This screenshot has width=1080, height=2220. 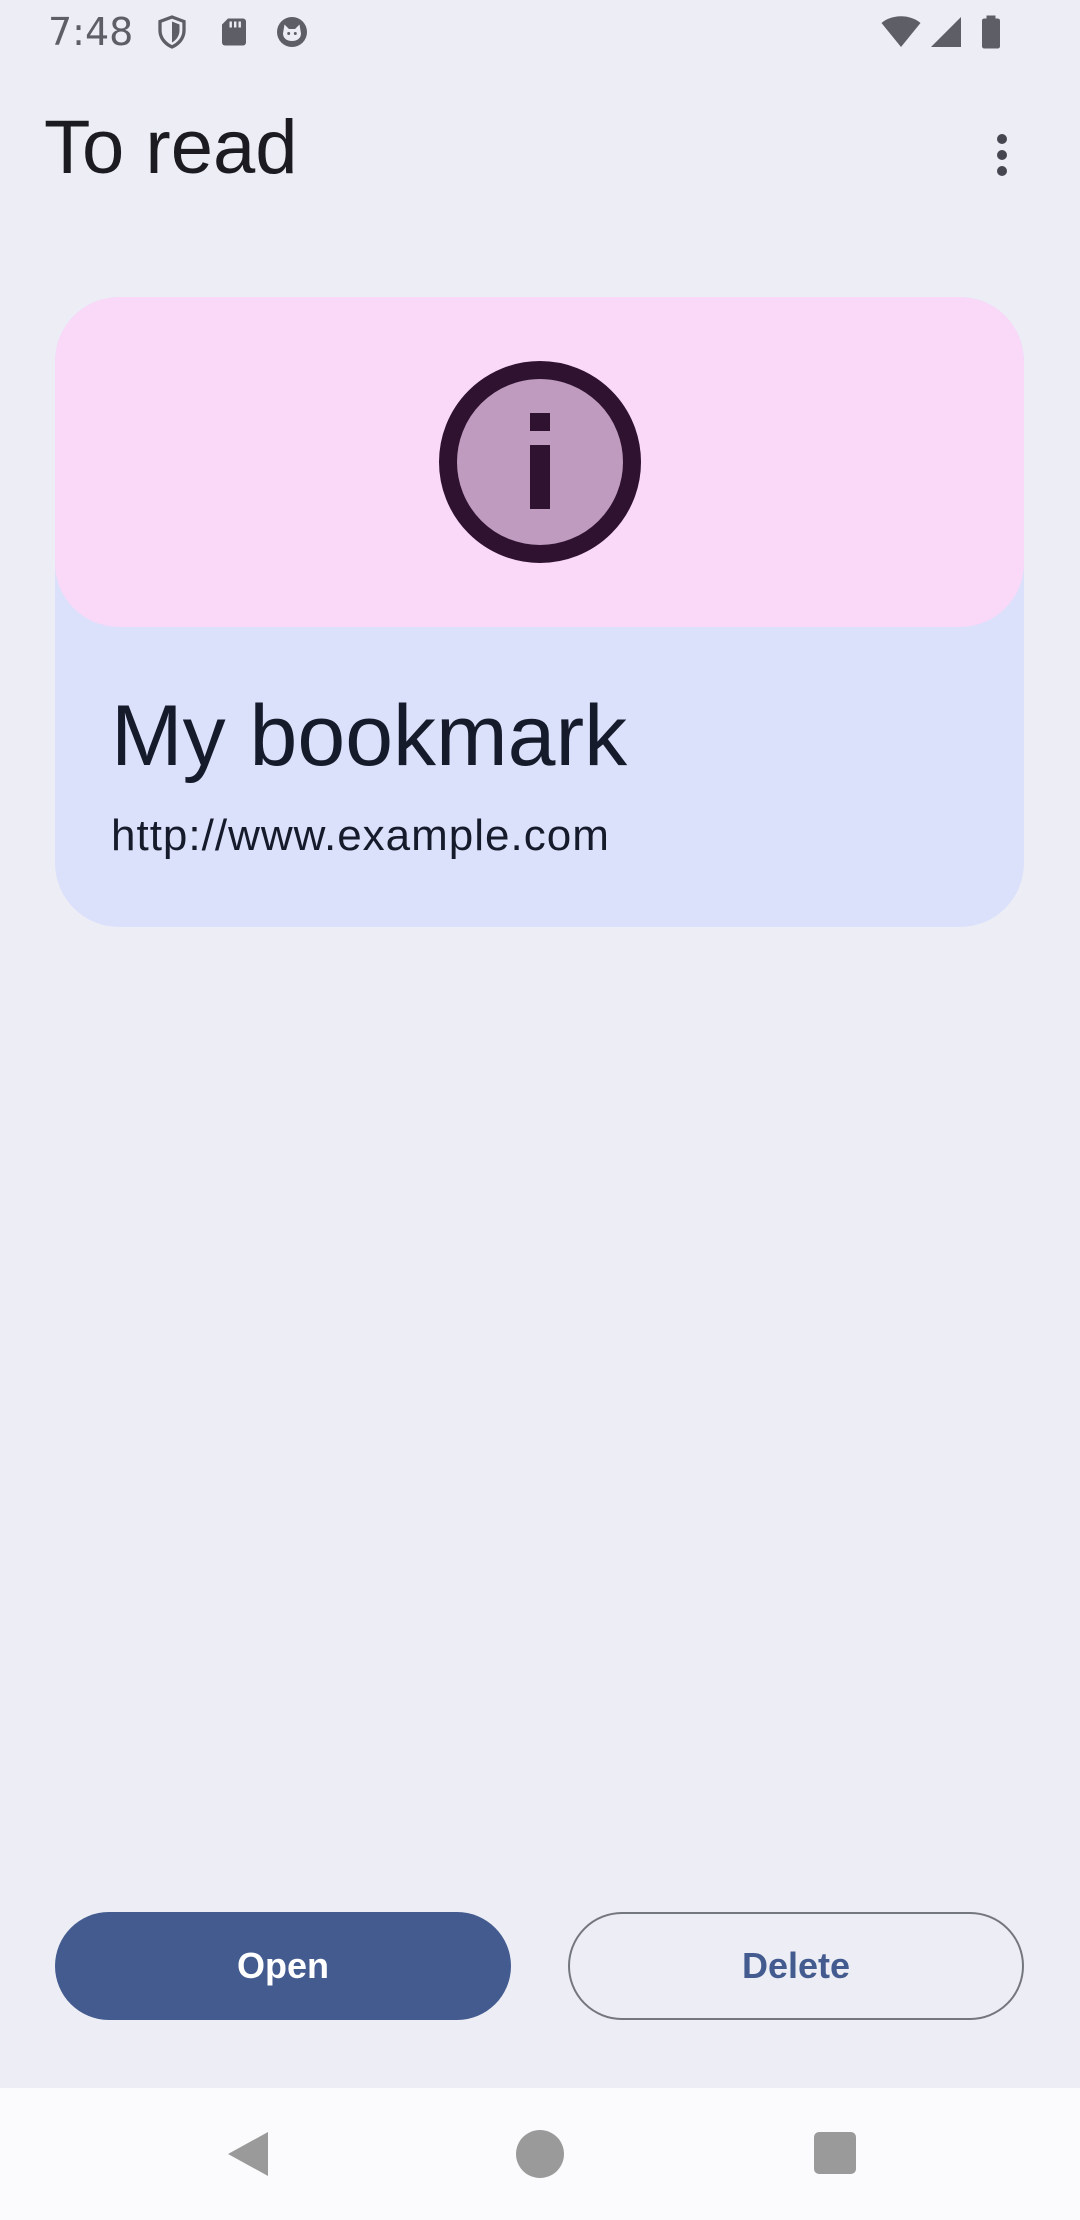 I want to click on more-vert-icon, so click(x=1002, y=139).